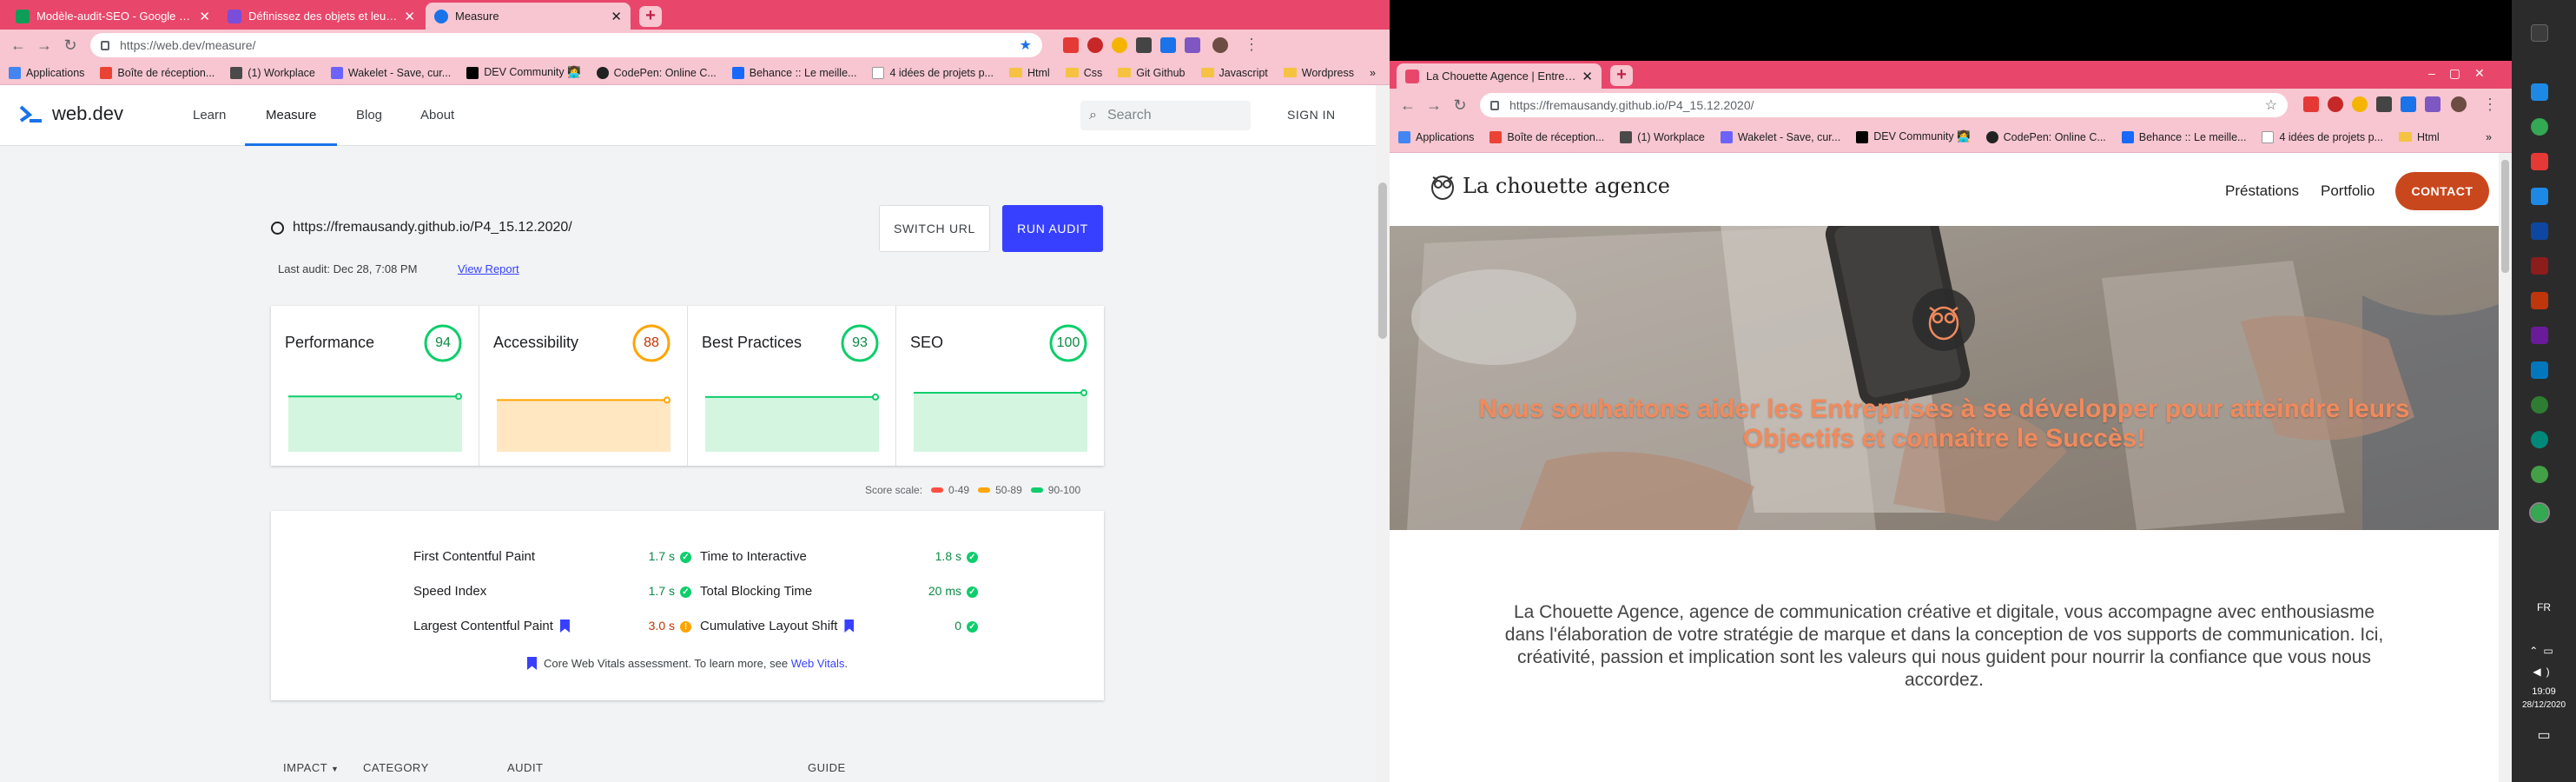  What do you see at coordinates (1083, 73) in the screenshot?
I see `bookmark-folder-css: Css` at bounding box center [1083, 73].